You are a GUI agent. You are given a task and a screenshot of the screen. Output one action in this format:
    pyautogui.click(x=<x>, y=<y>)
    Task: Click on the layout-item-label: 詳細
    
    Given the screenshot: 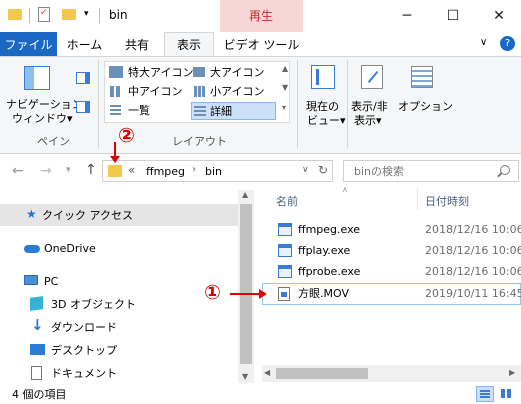 What is the action you would take?
    pyautogui.click(x=221, y=111)
    